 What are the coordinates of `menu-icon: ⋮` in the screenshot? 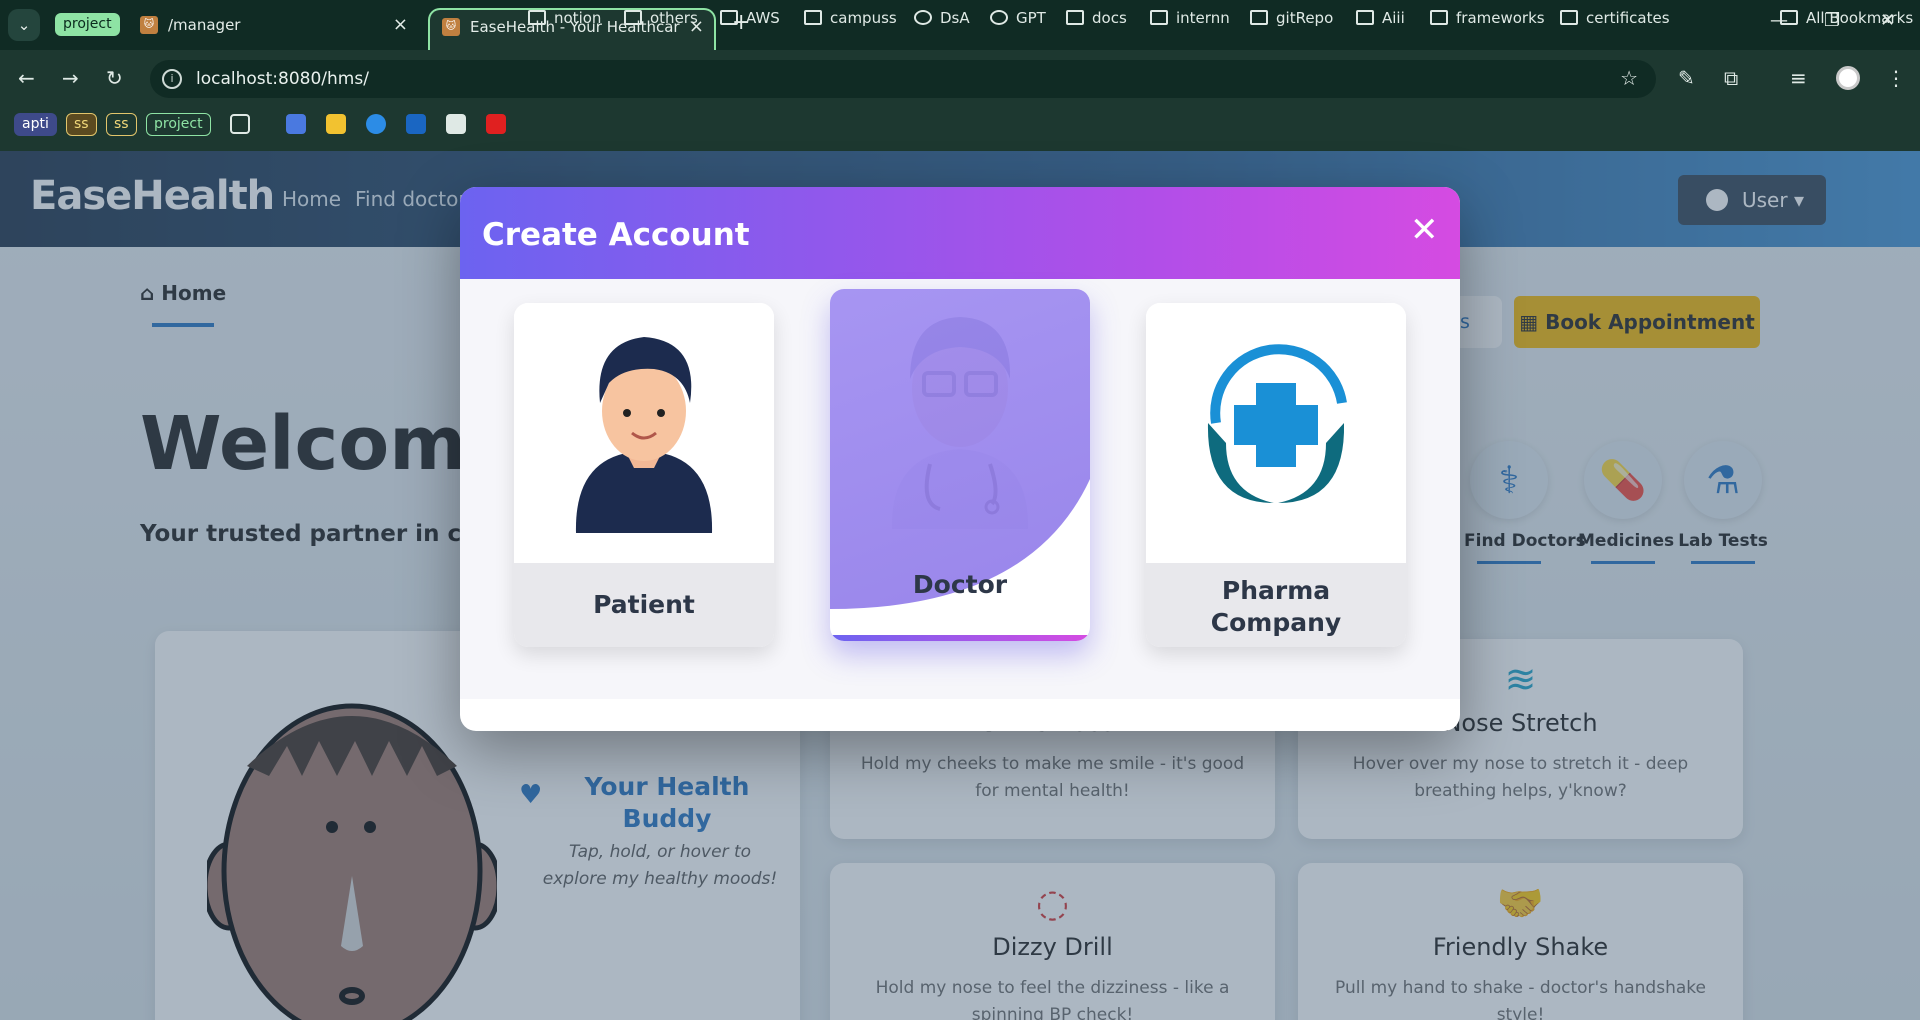 It's located at (1896, 78).